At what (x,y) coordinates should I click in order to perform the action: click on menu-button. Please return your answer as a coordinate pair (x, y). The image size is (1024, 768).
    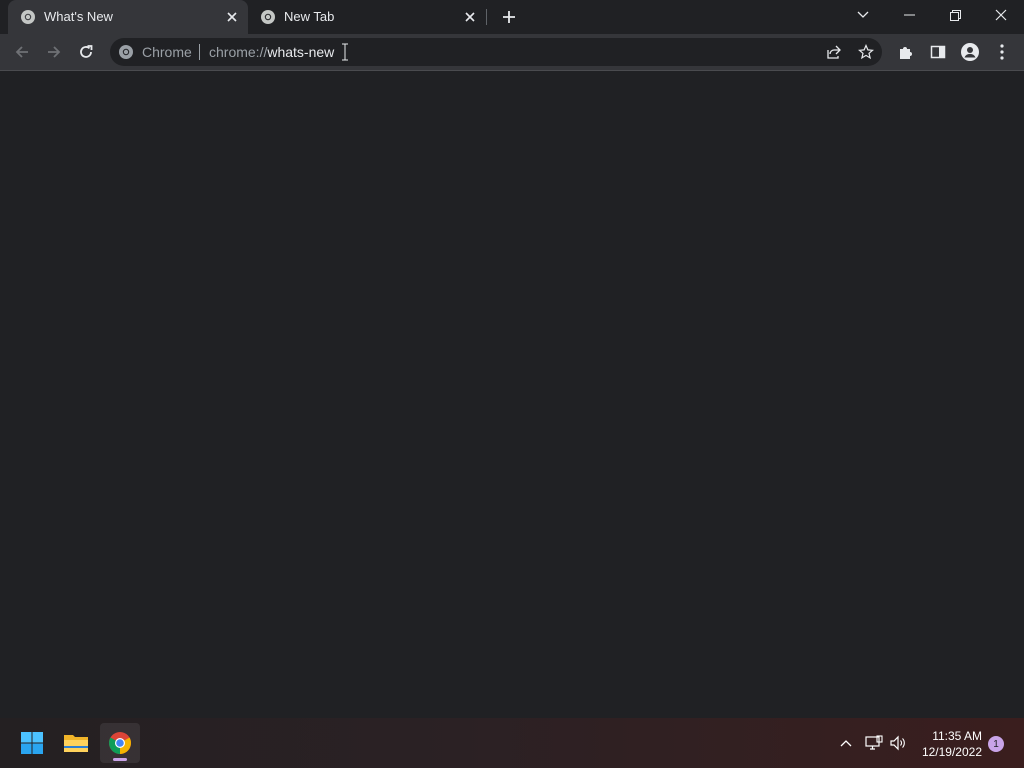
    Looking at the image, I should click on (1002, 52).